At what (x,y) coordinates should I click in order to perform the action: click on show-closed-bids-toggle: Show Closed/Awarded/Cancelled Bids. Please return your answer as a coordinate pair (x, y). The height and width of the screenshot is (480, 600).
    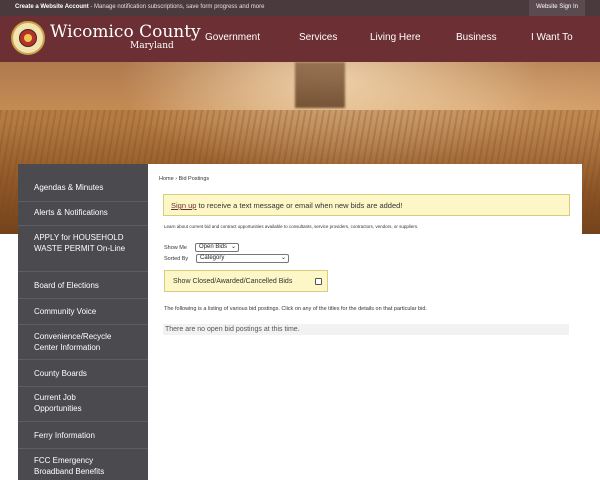
    Looking at the image, I should click on (246, 281).